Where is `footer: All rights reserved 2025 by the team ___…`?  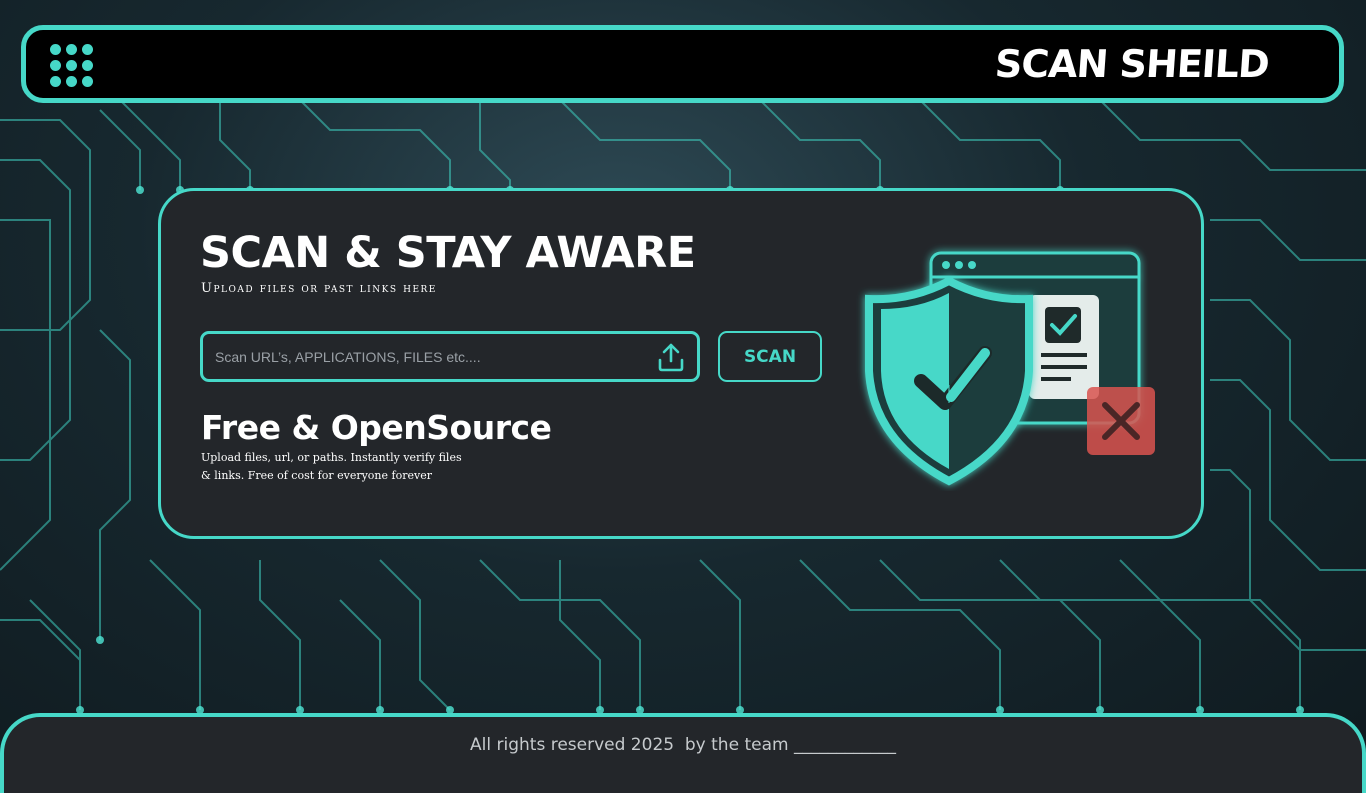 footer: All rights reserved 2025 by the team ___… is located at coordinates (683, 753).